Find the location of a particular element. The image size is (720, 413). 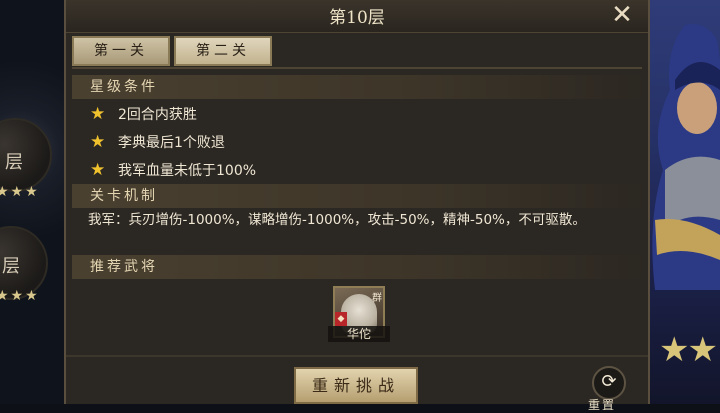

condition-item: ★ 李典最后1个败退 is located at coordinates (157, 142).